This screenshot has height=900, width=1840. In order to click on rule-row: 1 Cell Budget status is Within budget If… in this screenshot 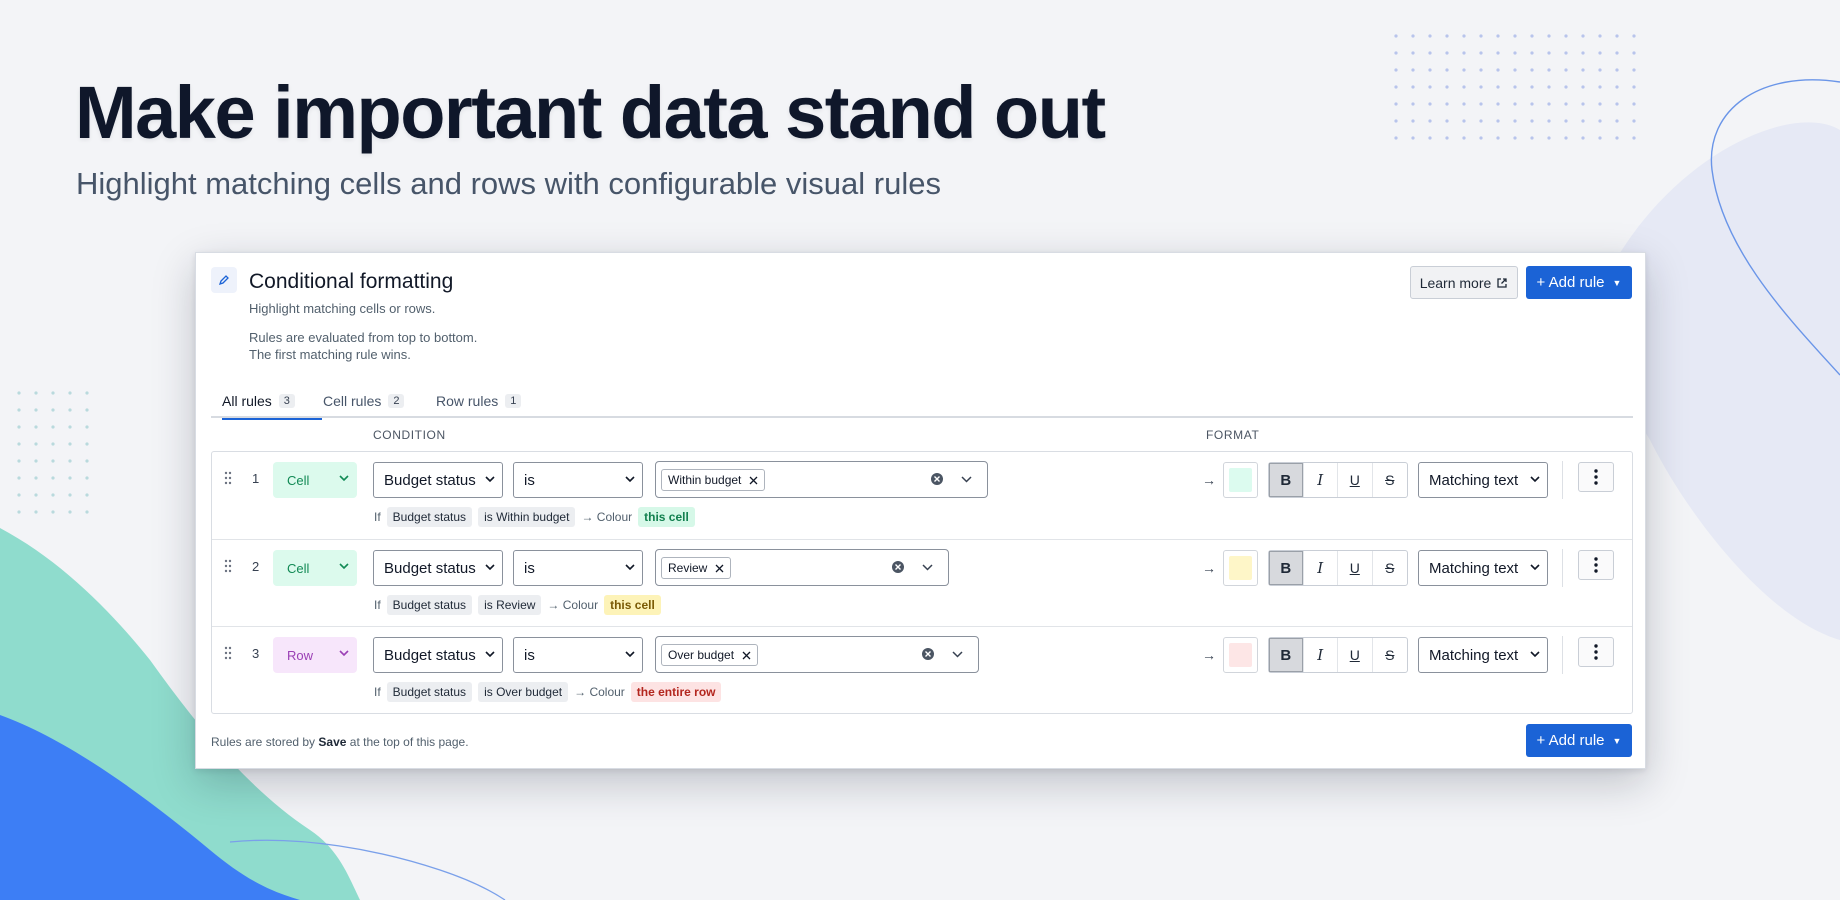, I will do `click(922, 495)`.